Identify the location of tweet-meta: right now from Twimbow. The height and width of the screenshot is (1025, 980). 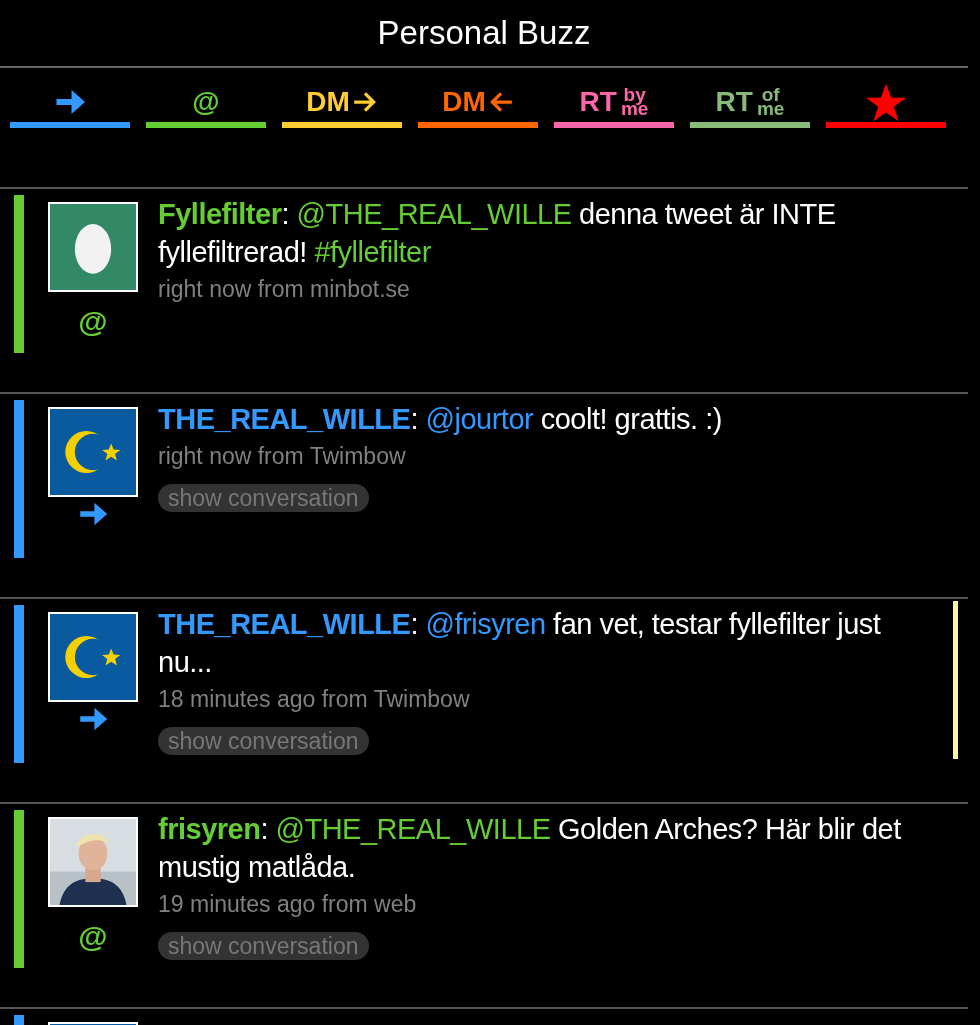
(282, 456).